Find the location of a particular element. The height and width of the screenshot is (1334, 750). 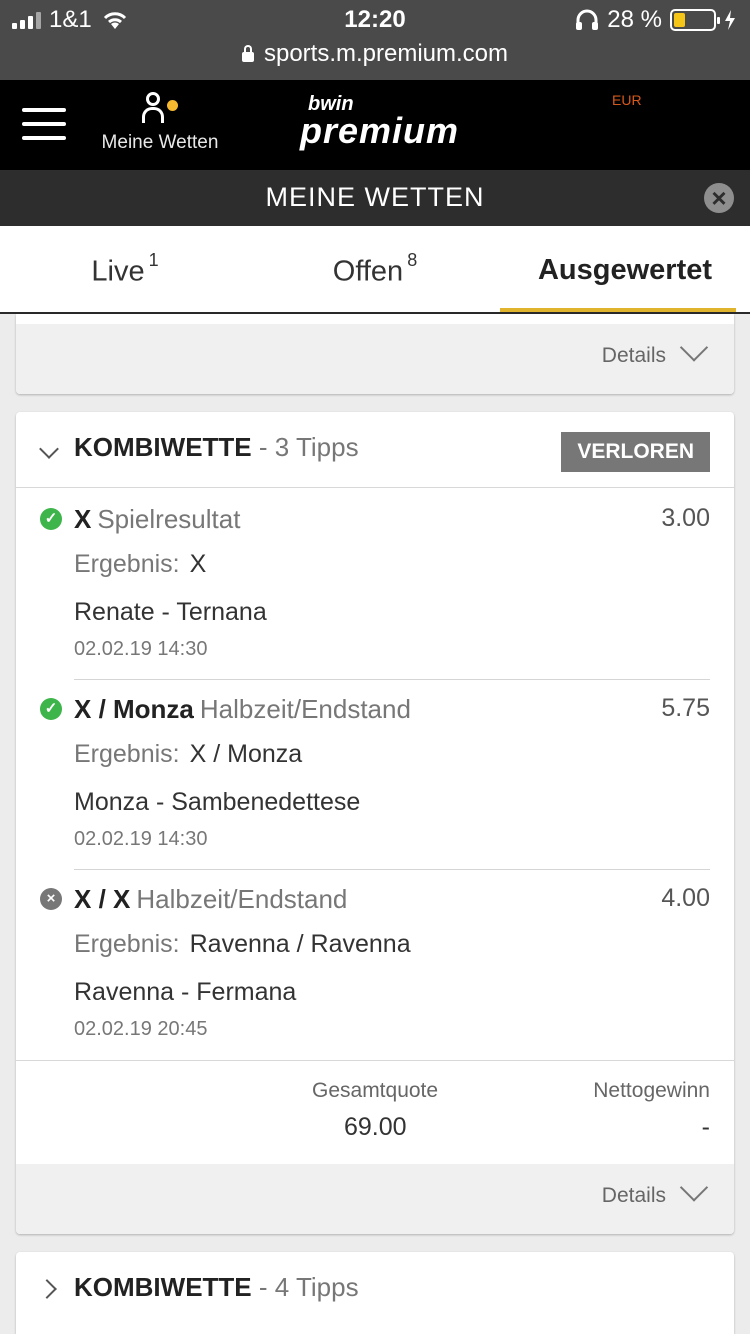

bet-card: KOMBIWETTE - 4 Tipps is located at coordinates (375, 1293).